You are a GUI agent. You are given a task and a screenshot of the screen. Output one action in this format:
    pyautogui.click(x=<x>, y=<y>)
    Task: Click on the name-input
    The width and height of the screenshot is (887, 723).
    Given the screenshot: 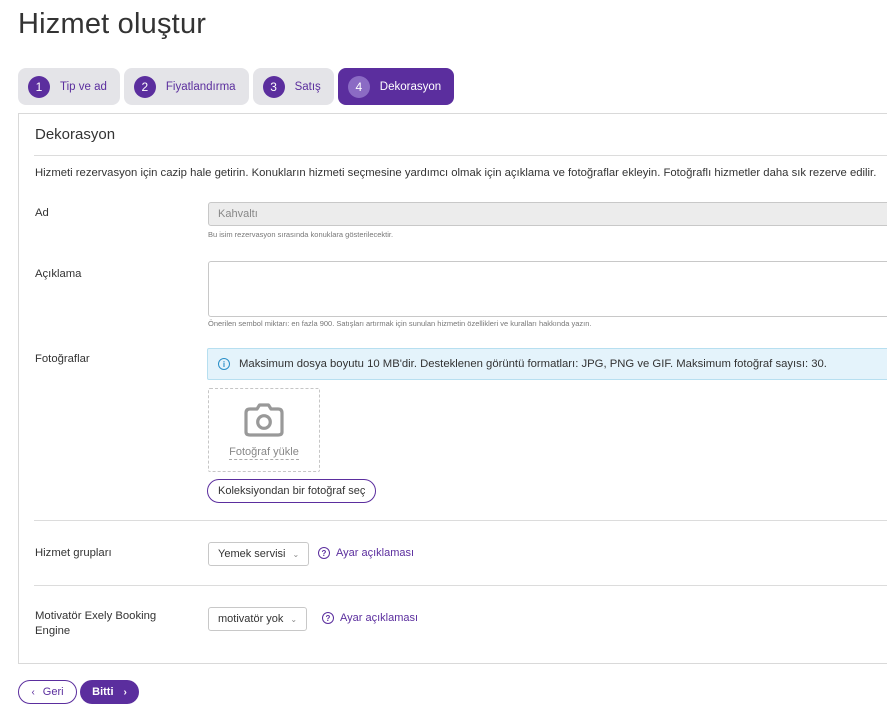 What is the action you would take?
    pyautogui.click(x=547, y=214)
    